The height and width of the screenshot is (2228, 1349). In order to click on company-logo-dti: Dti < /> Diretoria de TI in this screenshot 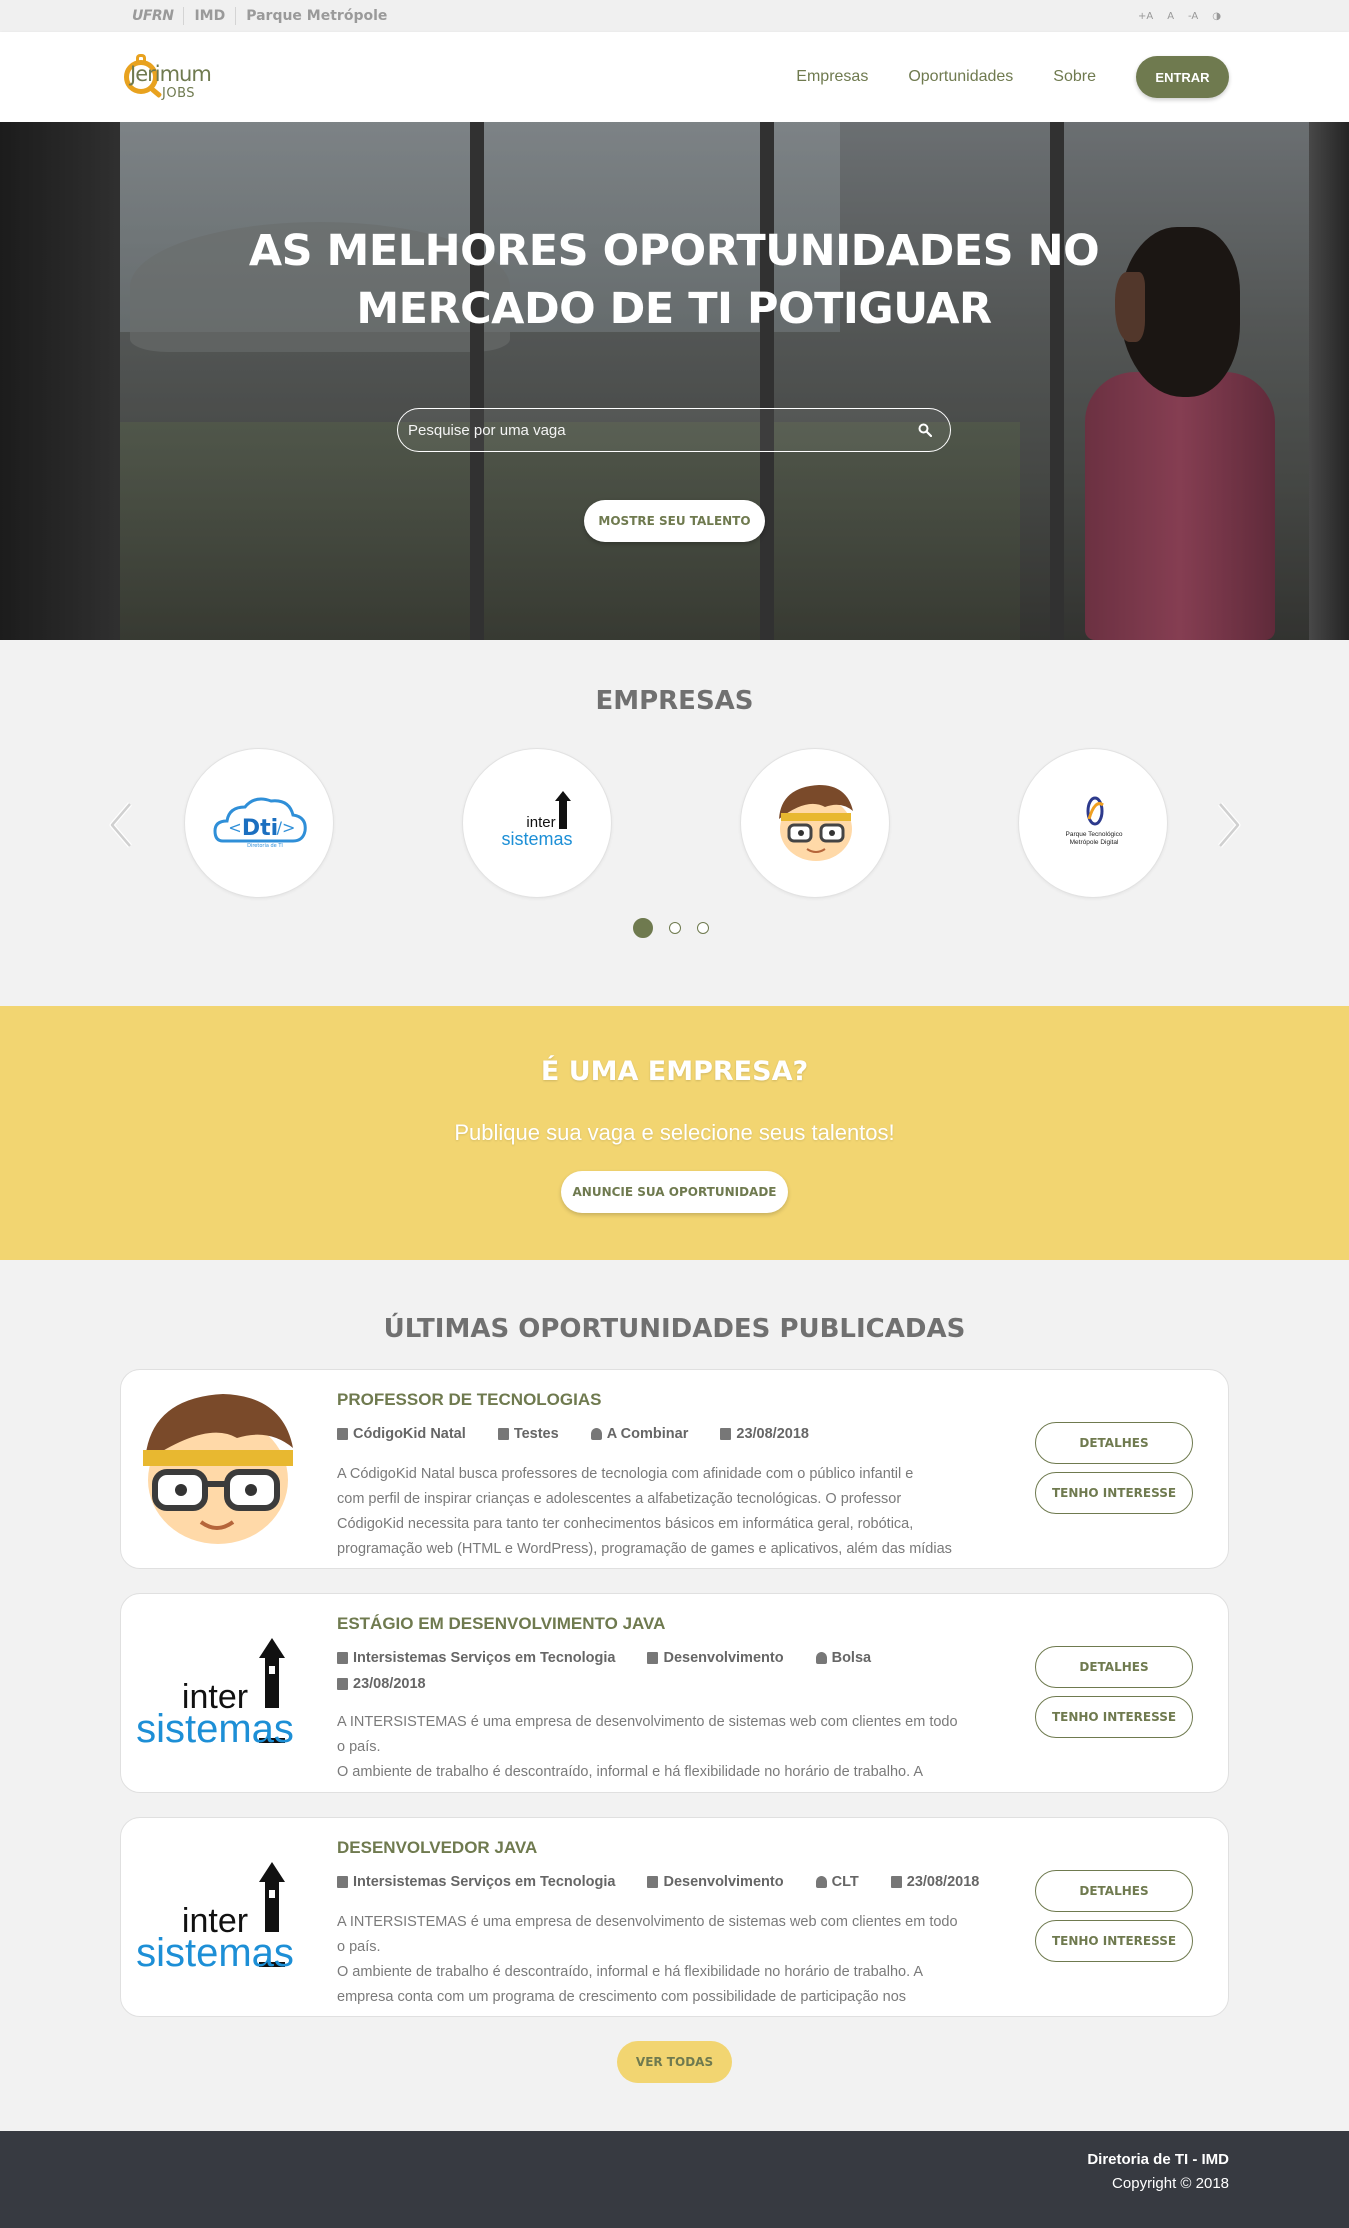, I will do `click(259, 823)`.